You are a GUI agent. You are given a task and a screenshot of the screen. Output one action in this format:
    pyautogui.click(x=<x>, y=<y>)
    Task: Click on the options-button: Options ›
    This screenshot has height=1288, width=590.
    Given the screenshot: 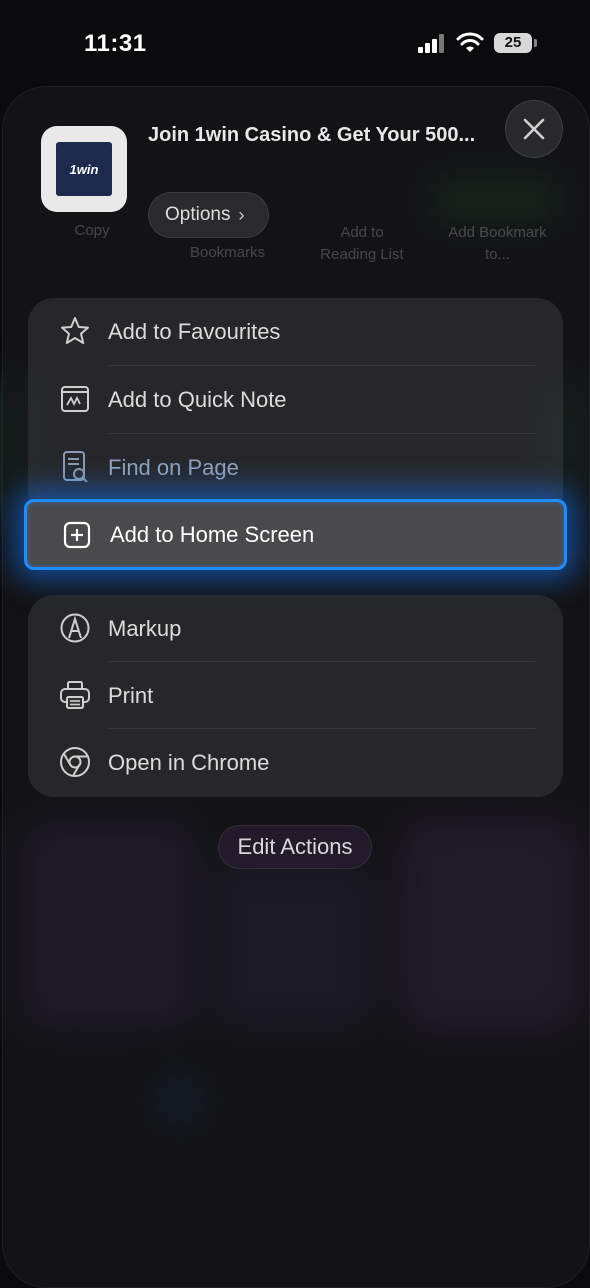 What is the action you would take?
    pyautogui.click(x=208, y=215)
    